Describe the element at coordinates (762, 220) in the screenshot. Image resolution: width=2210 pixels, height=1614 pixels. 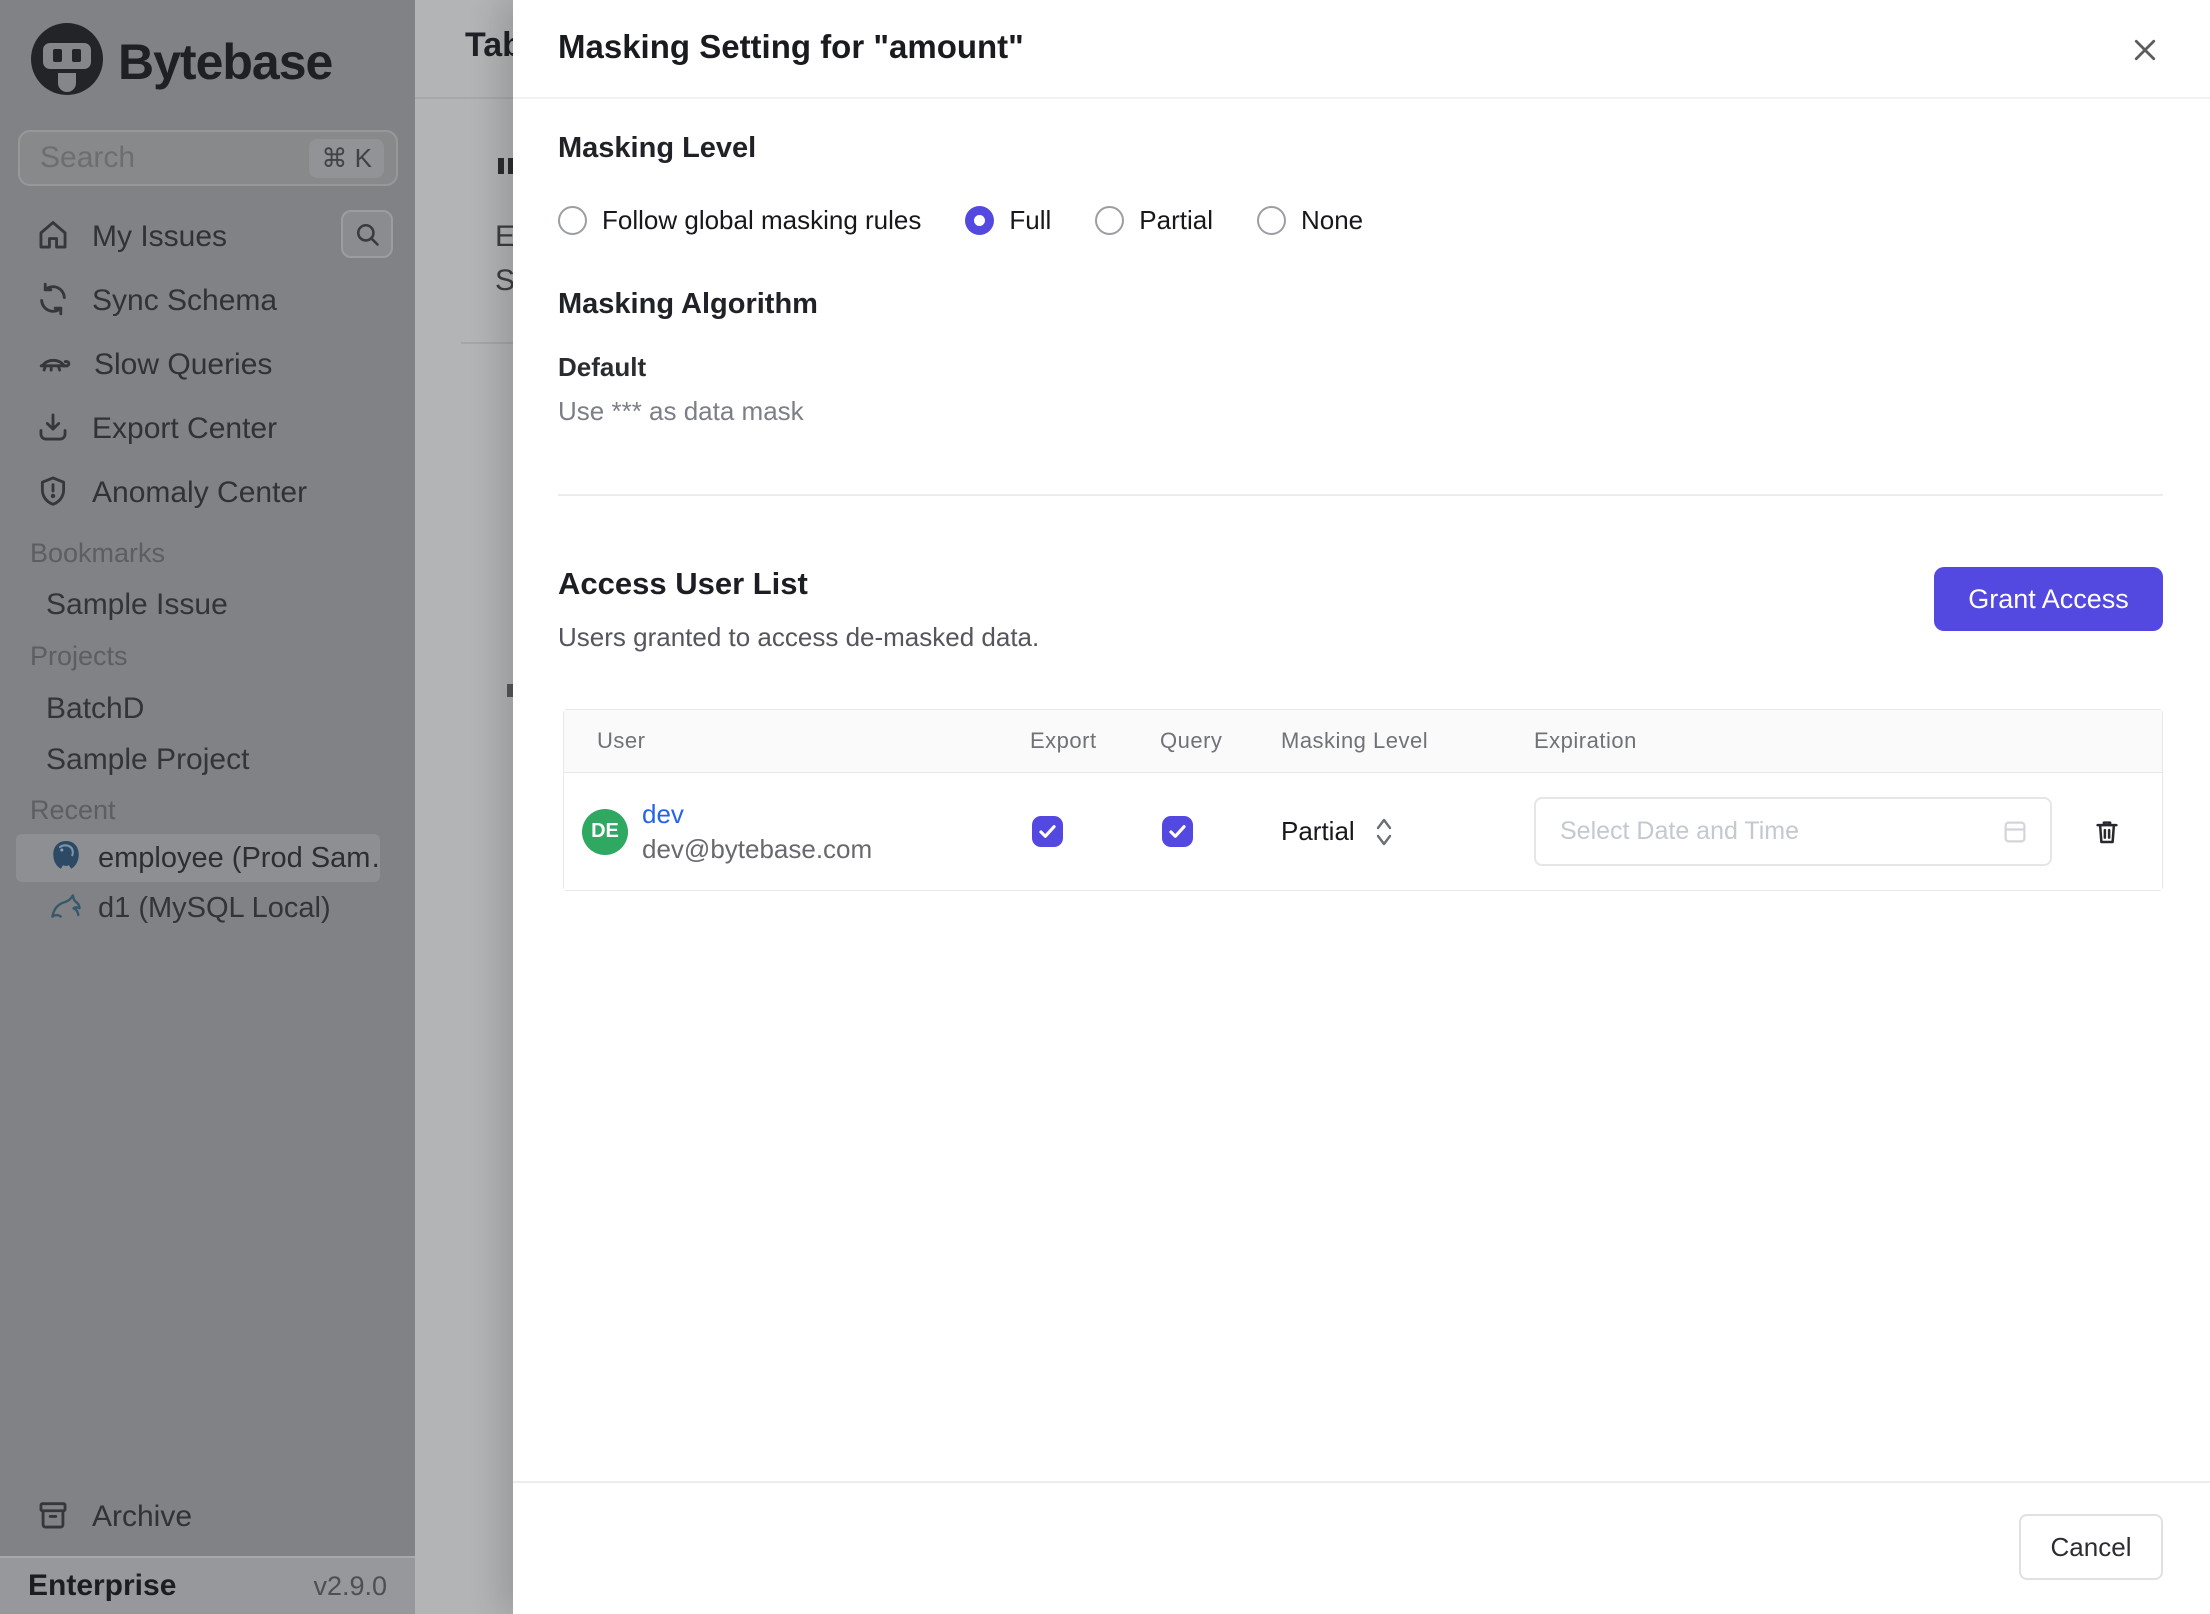
I see `radio-label: Follow global masking rules` at that location.